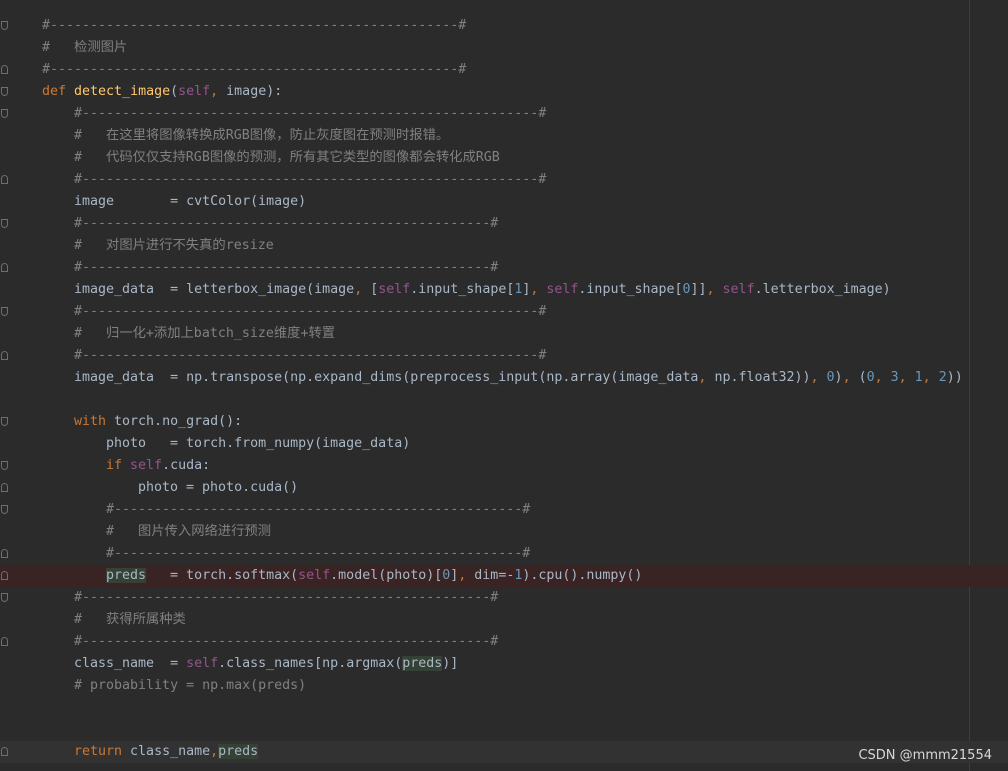 The height and width of the screenshot is (771, 1008). I want to click on code-token: photo = photo.cuda(), so click(218, 487).